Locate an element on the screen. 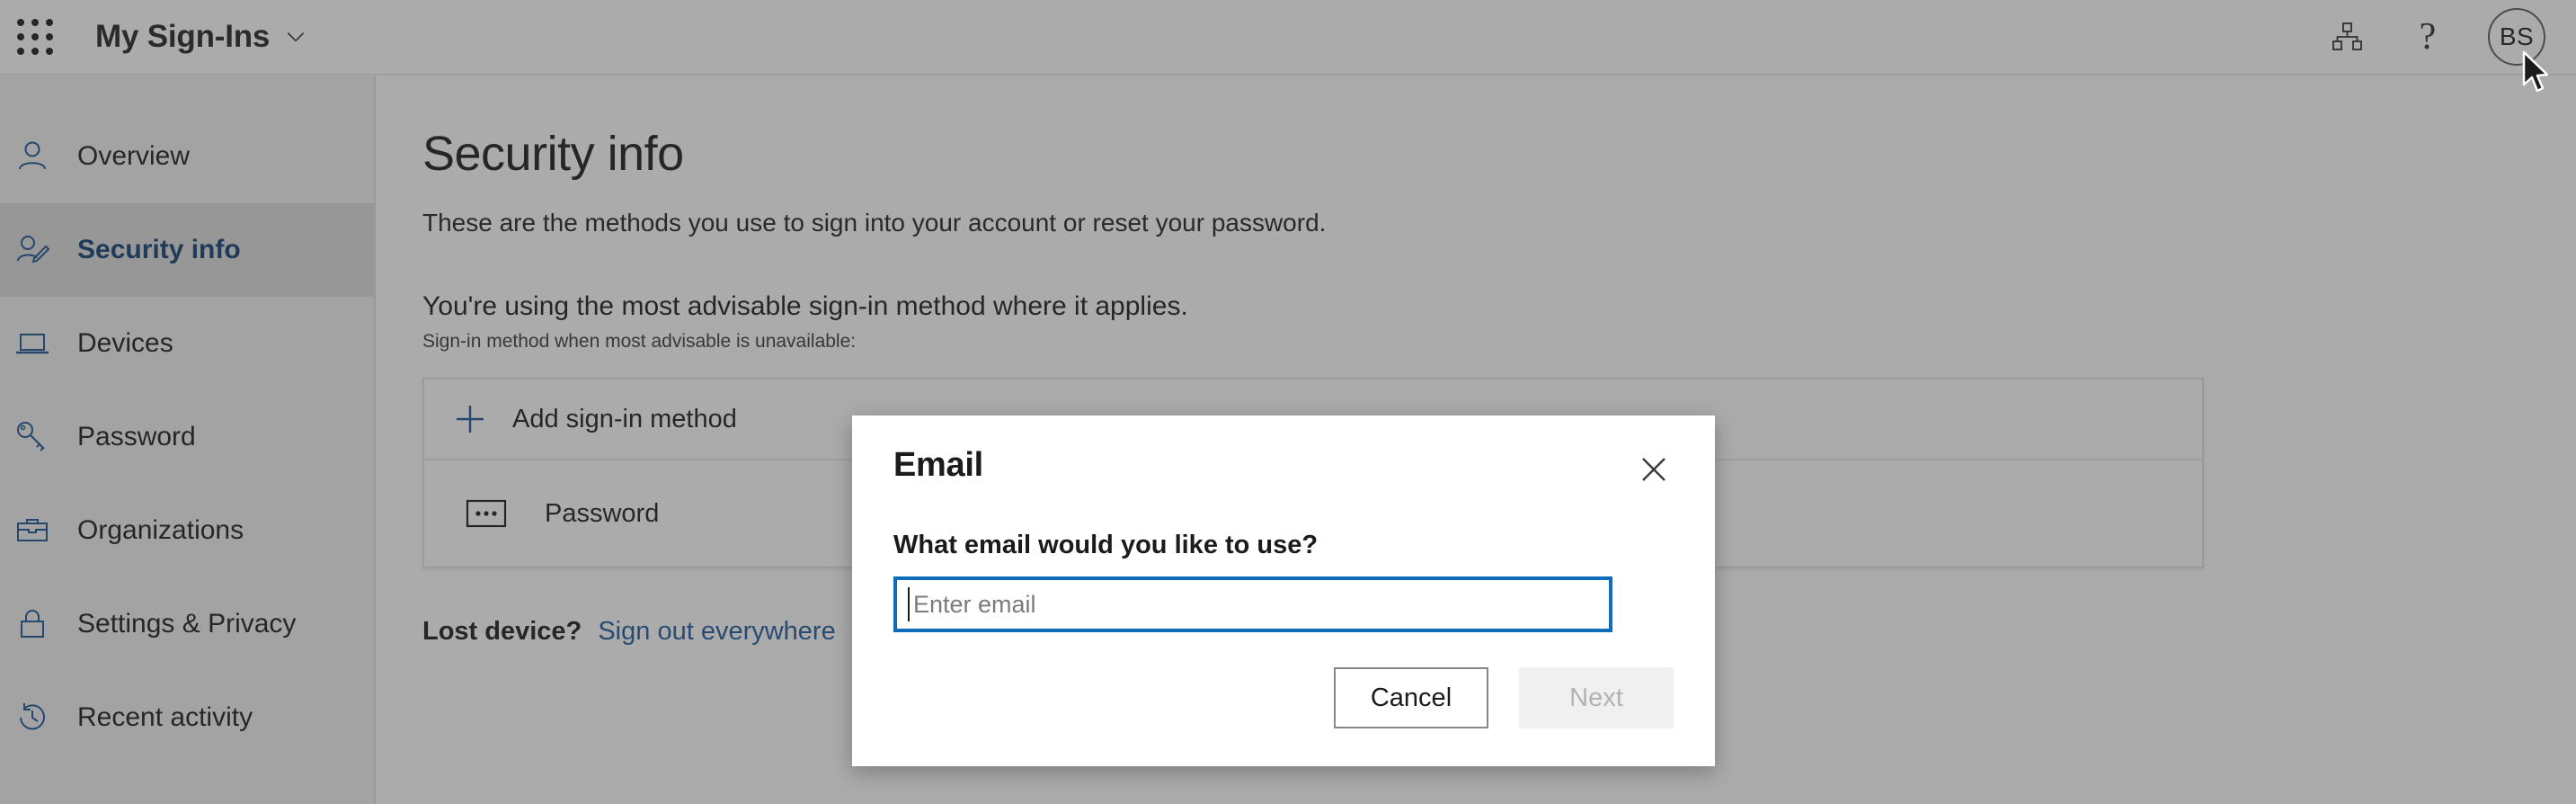 This screenshot has width=2576, height=804. close-icon is located at coordinates (1654, 470).